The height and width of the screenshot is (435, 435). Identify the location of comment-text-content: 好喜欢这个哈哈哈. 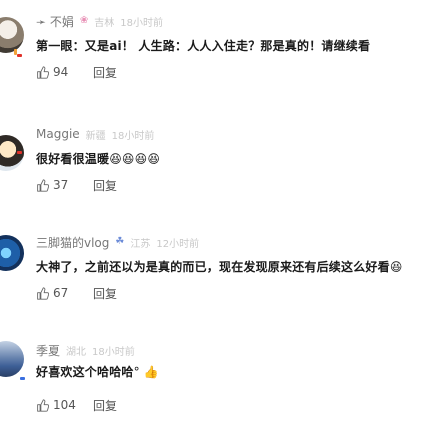
(85, 372).